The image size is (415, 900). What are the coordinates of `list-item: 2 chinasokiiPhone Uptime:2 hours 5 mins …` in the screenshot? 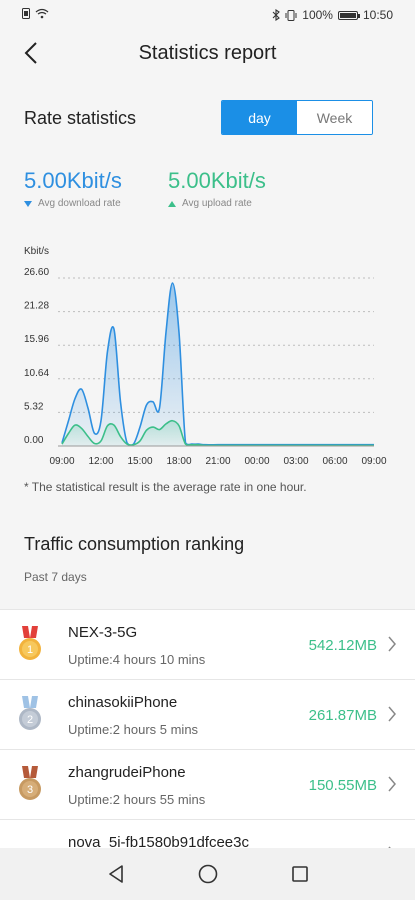 It's located at (207, 714).